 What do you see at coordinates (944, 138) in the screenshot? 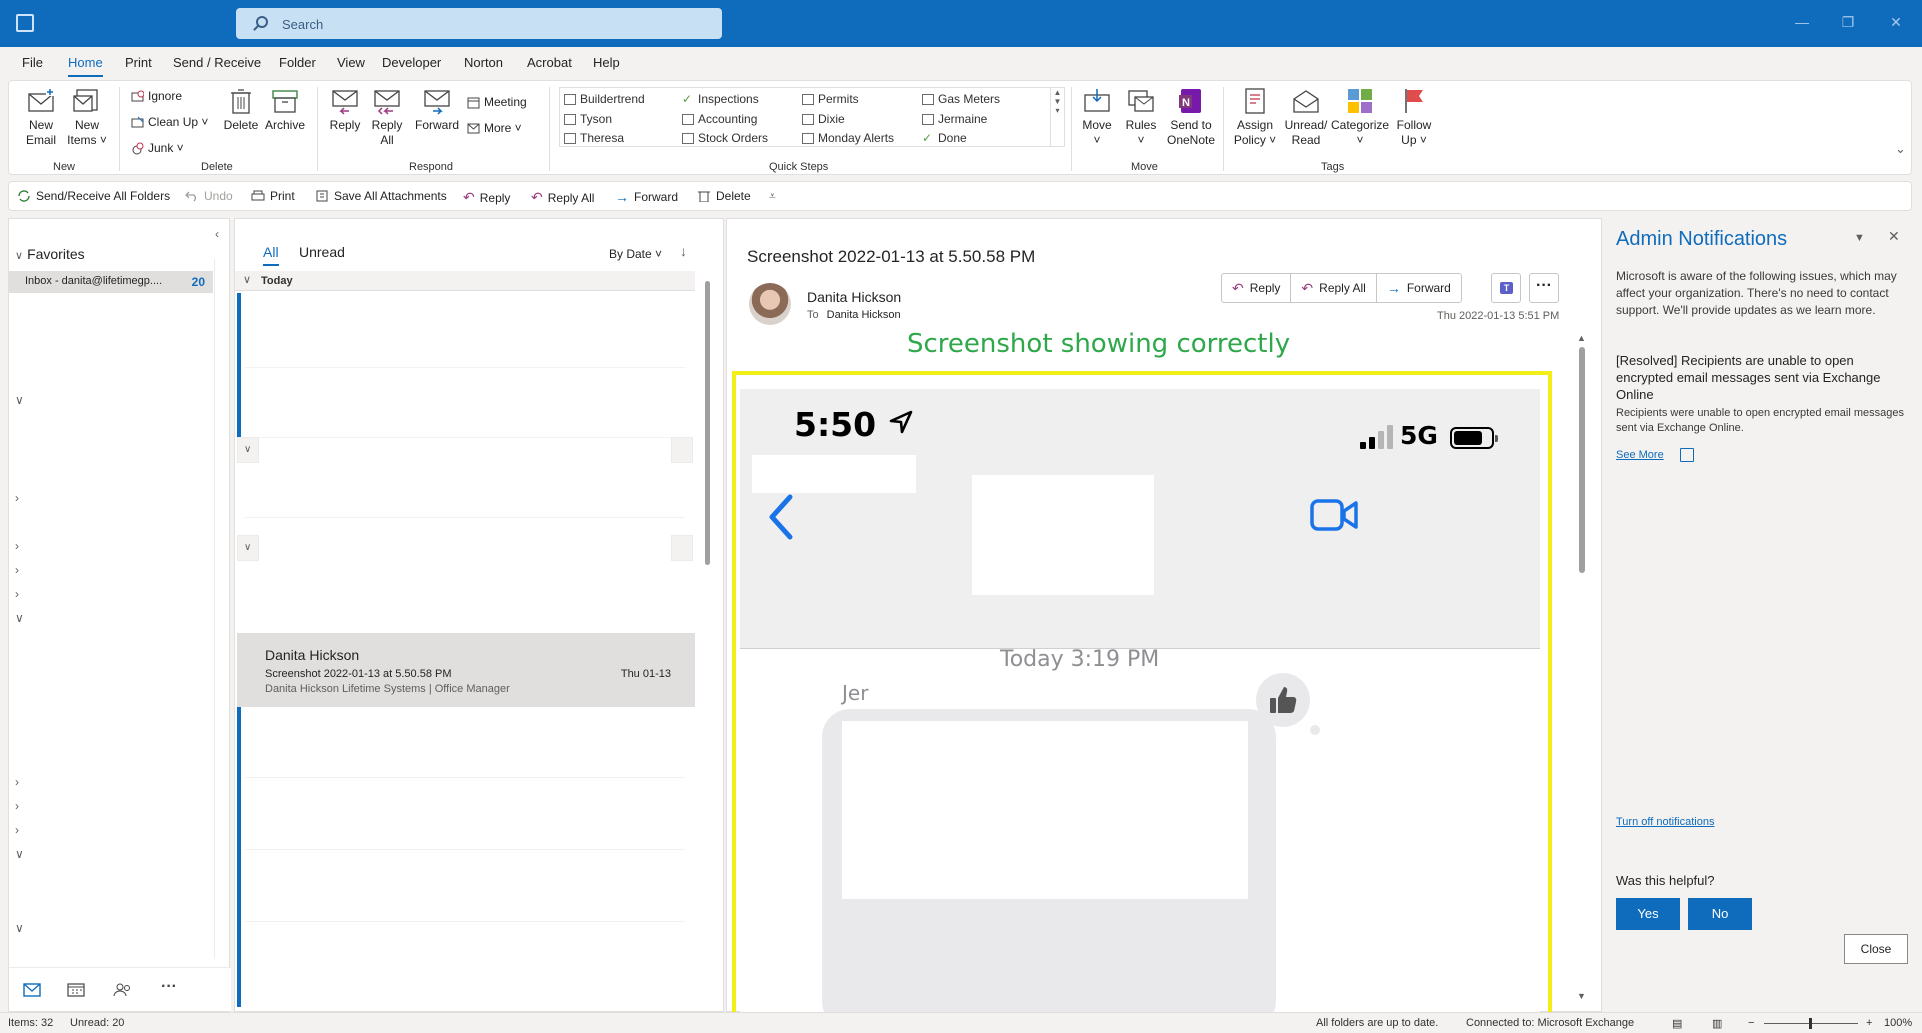
I see `quick-step-done: ✓ Done` at bounding box center [944, 138].